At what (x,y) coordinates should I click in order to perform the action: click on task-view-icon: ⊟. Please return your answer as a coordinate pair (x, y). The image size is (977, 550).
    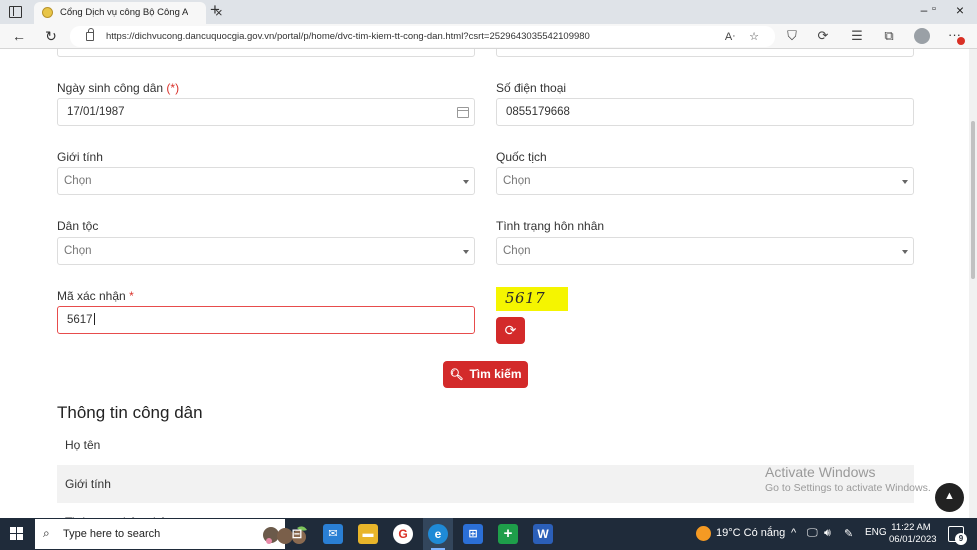
    Looking at the image, I should click on (297, 534).